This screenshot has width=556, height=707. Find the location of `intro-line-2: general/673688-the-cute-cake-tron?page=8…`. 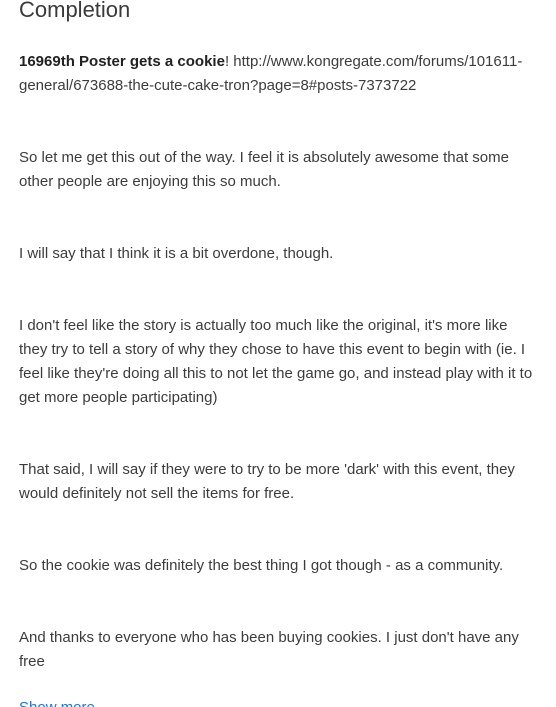

intro-line-2: general/673688-the-cute-cake-tron?page=8… is located at coordinates (287, 86).